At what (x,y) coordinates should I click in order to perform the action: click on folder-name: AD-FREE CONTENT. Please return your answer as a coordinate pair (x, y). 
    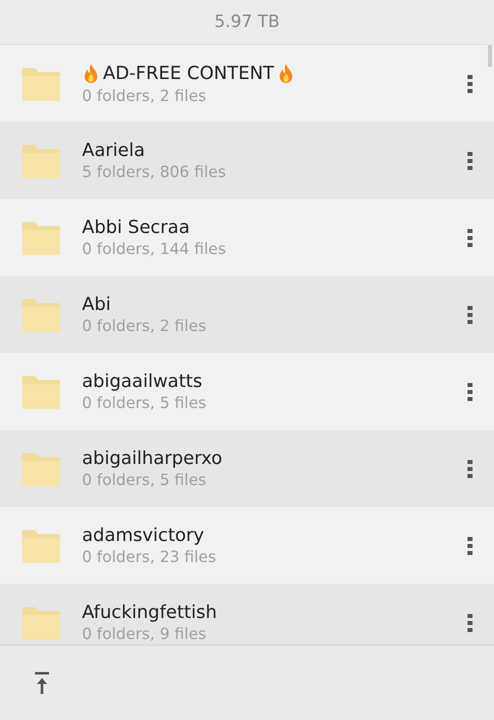
    Looking at the image, I should click on (188, 73).